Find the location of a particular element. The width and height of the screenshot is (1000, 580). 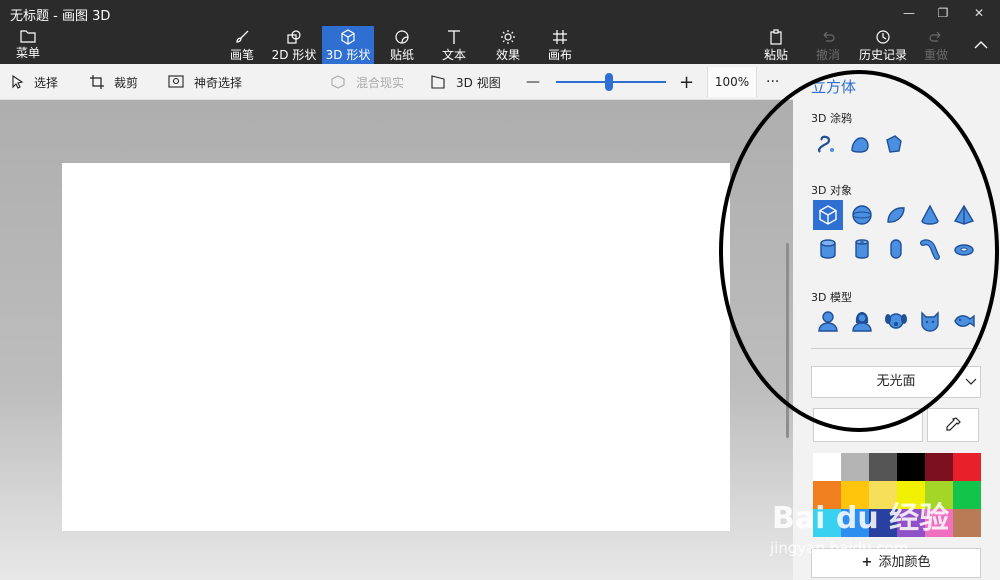

curved-tube-button is located at coordinates (930, 249).